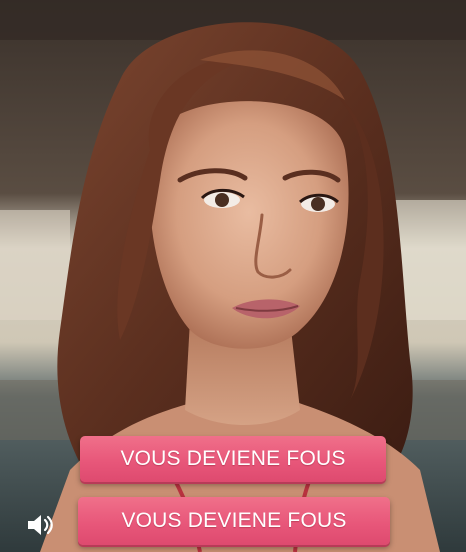  What do you see at coordinates (234, 521) in the screenshot?
I see `choice-button-2: VOUS DEVIENE FOUS` at bounding box center [234, 521].